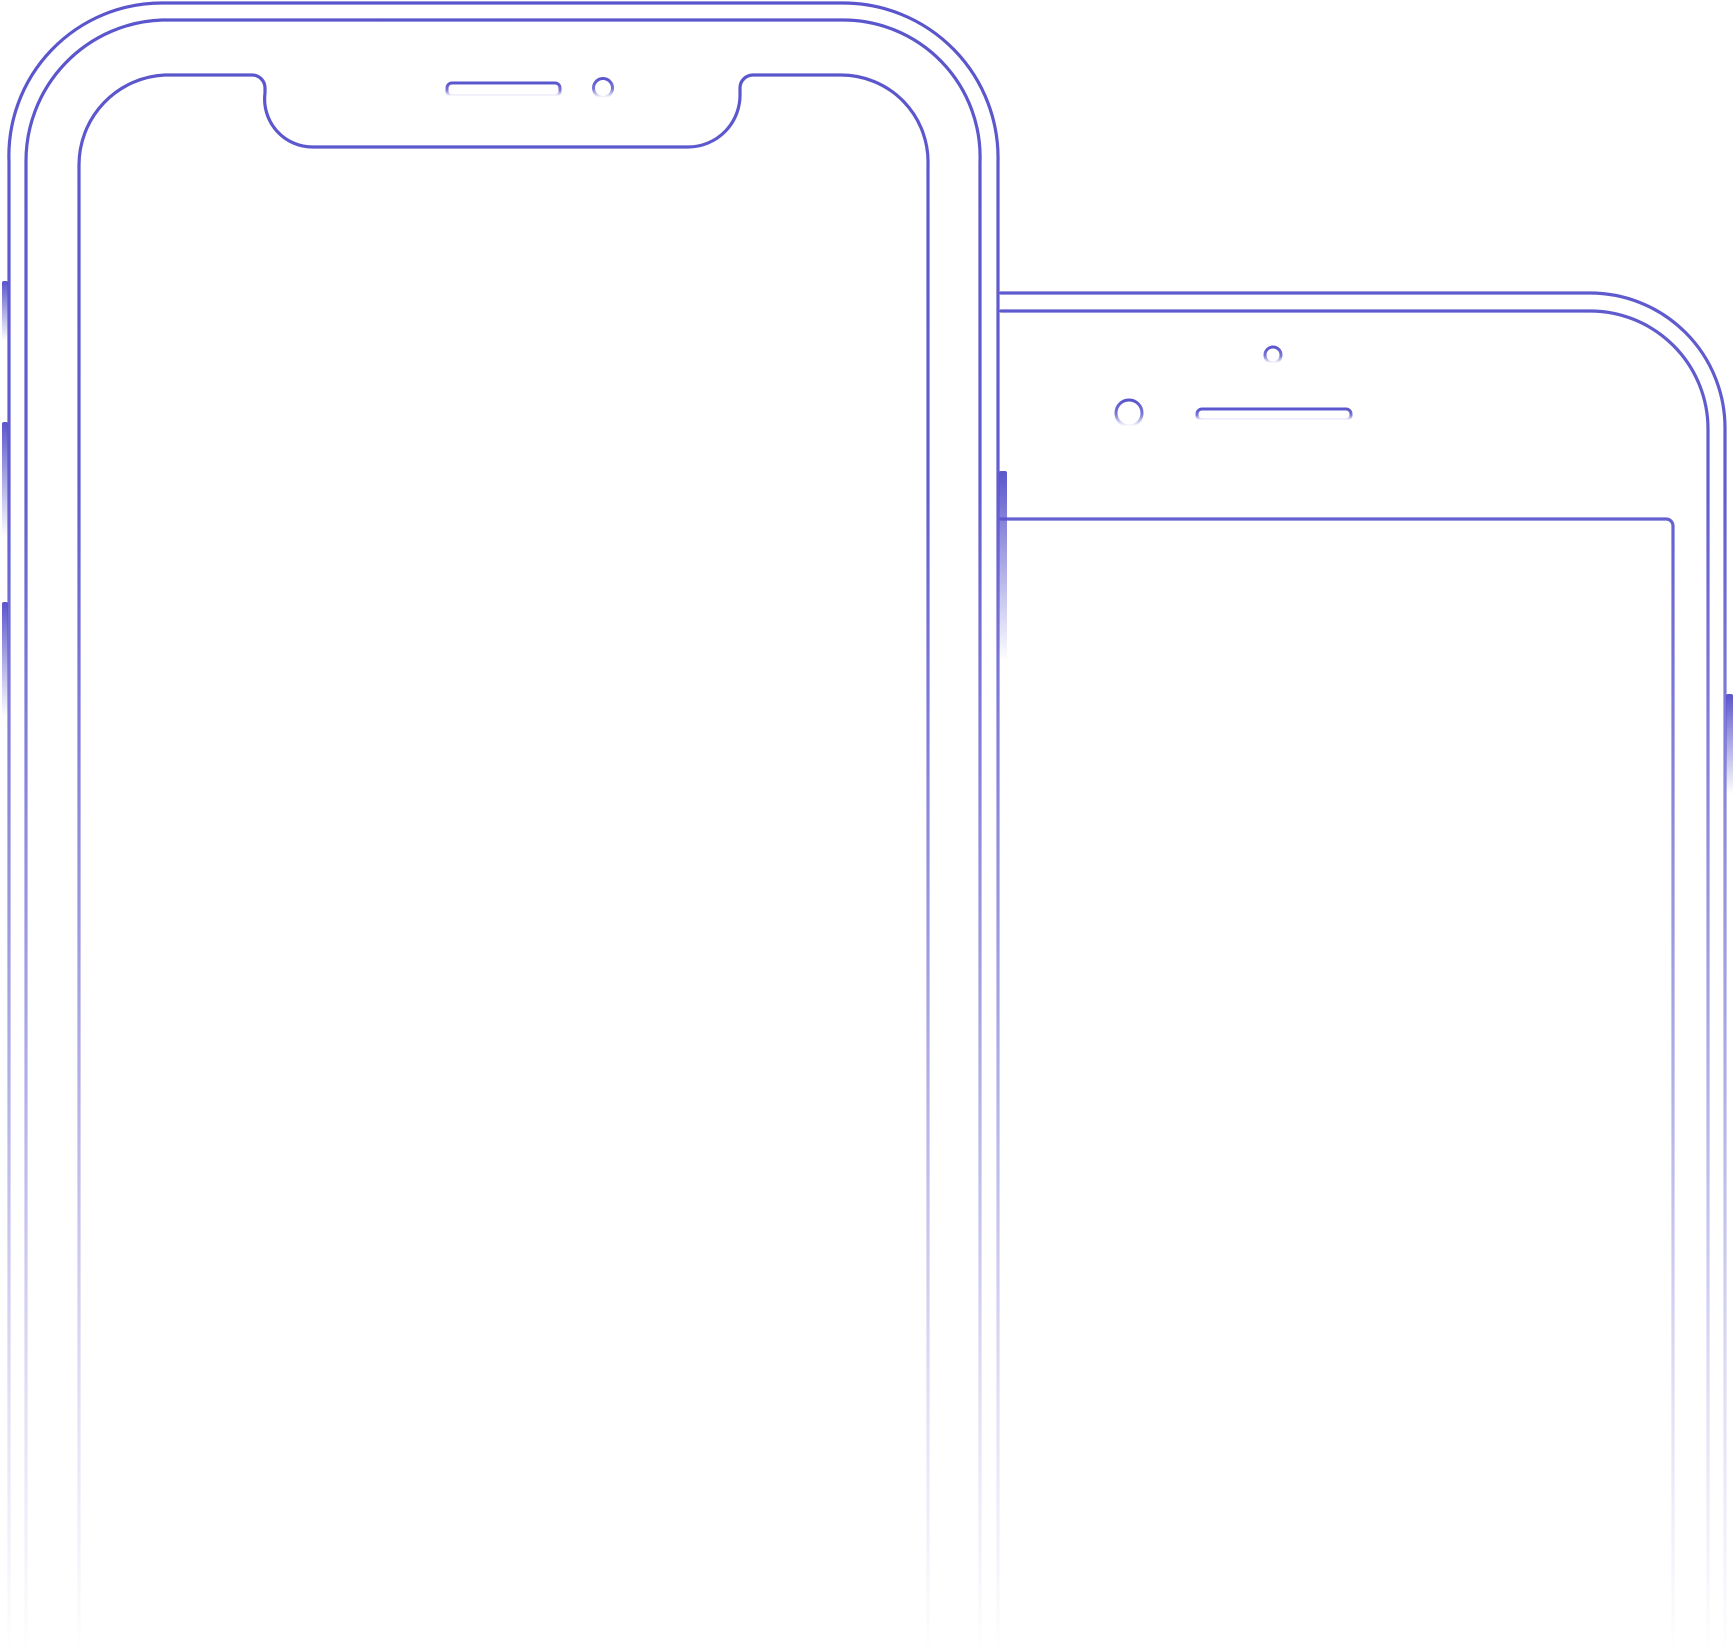  Describe the element at coordinates (5, 499) in the screenshot. I see `side-button-icon` at that location.